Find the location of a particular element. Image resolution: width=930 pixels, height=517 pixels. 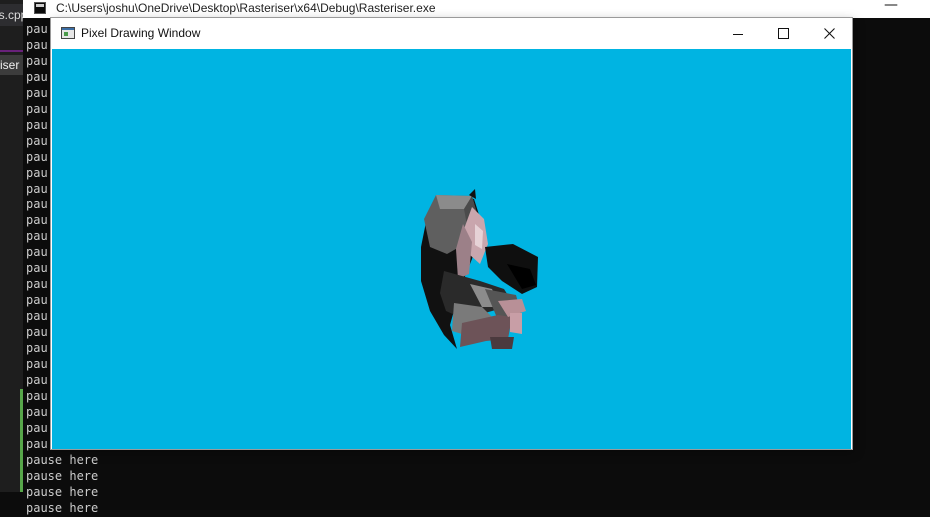

editor-accent-bar is located at coordinates (11, 51).